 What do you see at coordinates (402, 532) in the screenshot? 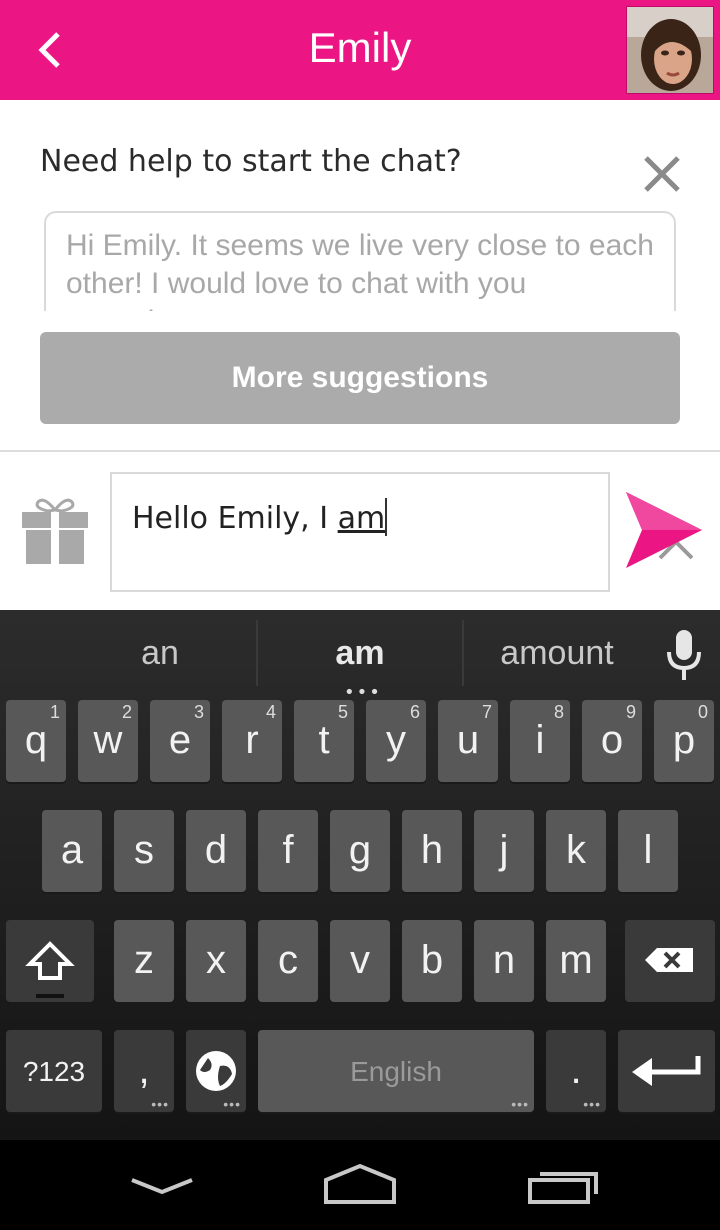
I see `message-input: Hello Emily, I am` at bounding box center [402, 532].